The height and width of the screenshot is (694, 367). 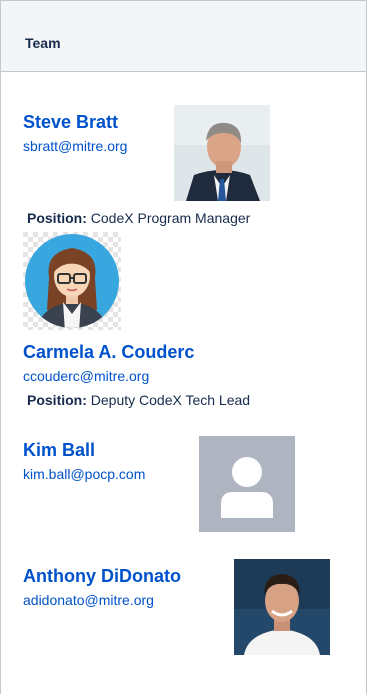 I want to click on member-photo-carmela-couderc, so click(x=72, y=281).